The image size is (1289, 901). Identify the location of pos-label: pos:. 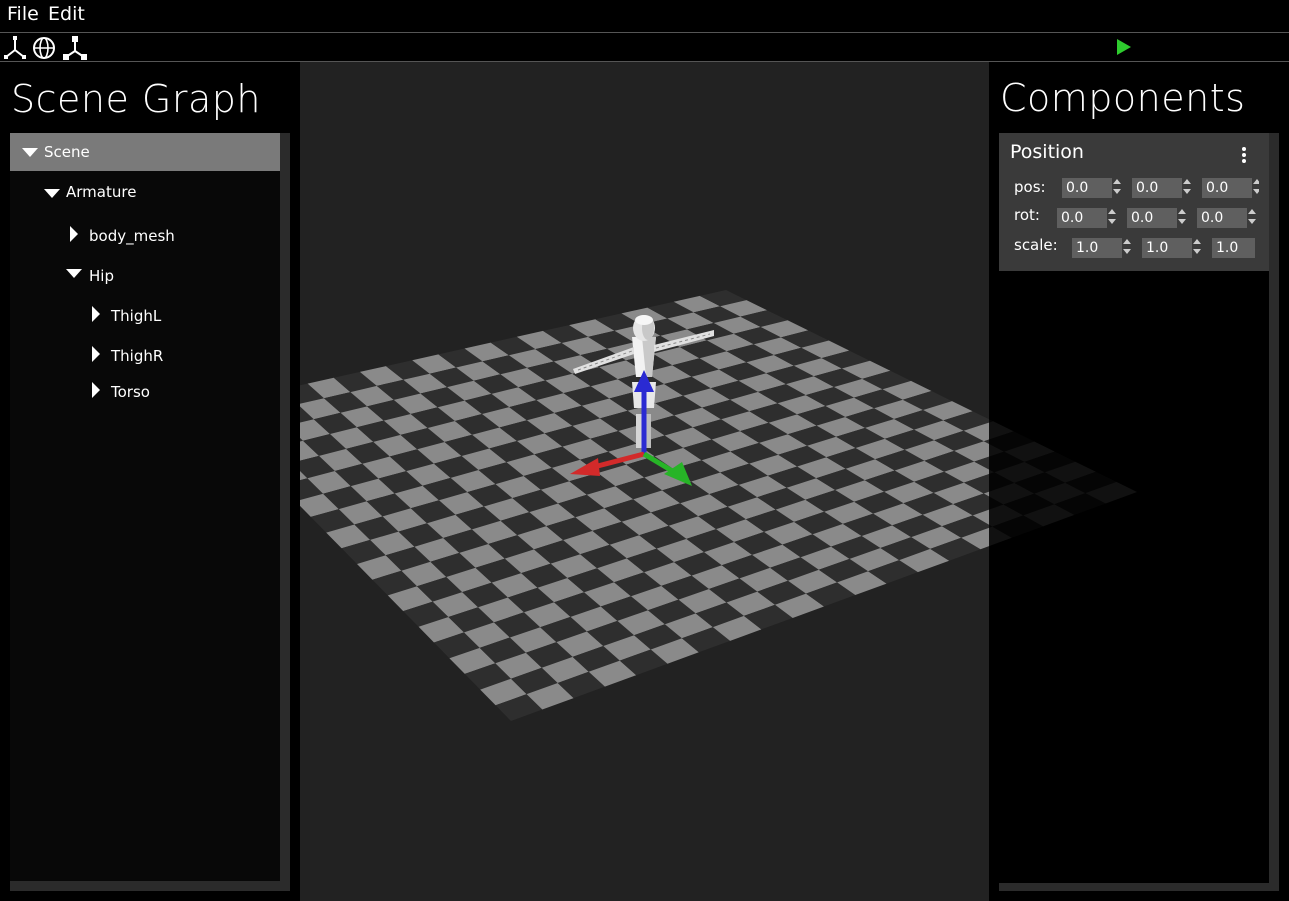
(1030, 187).